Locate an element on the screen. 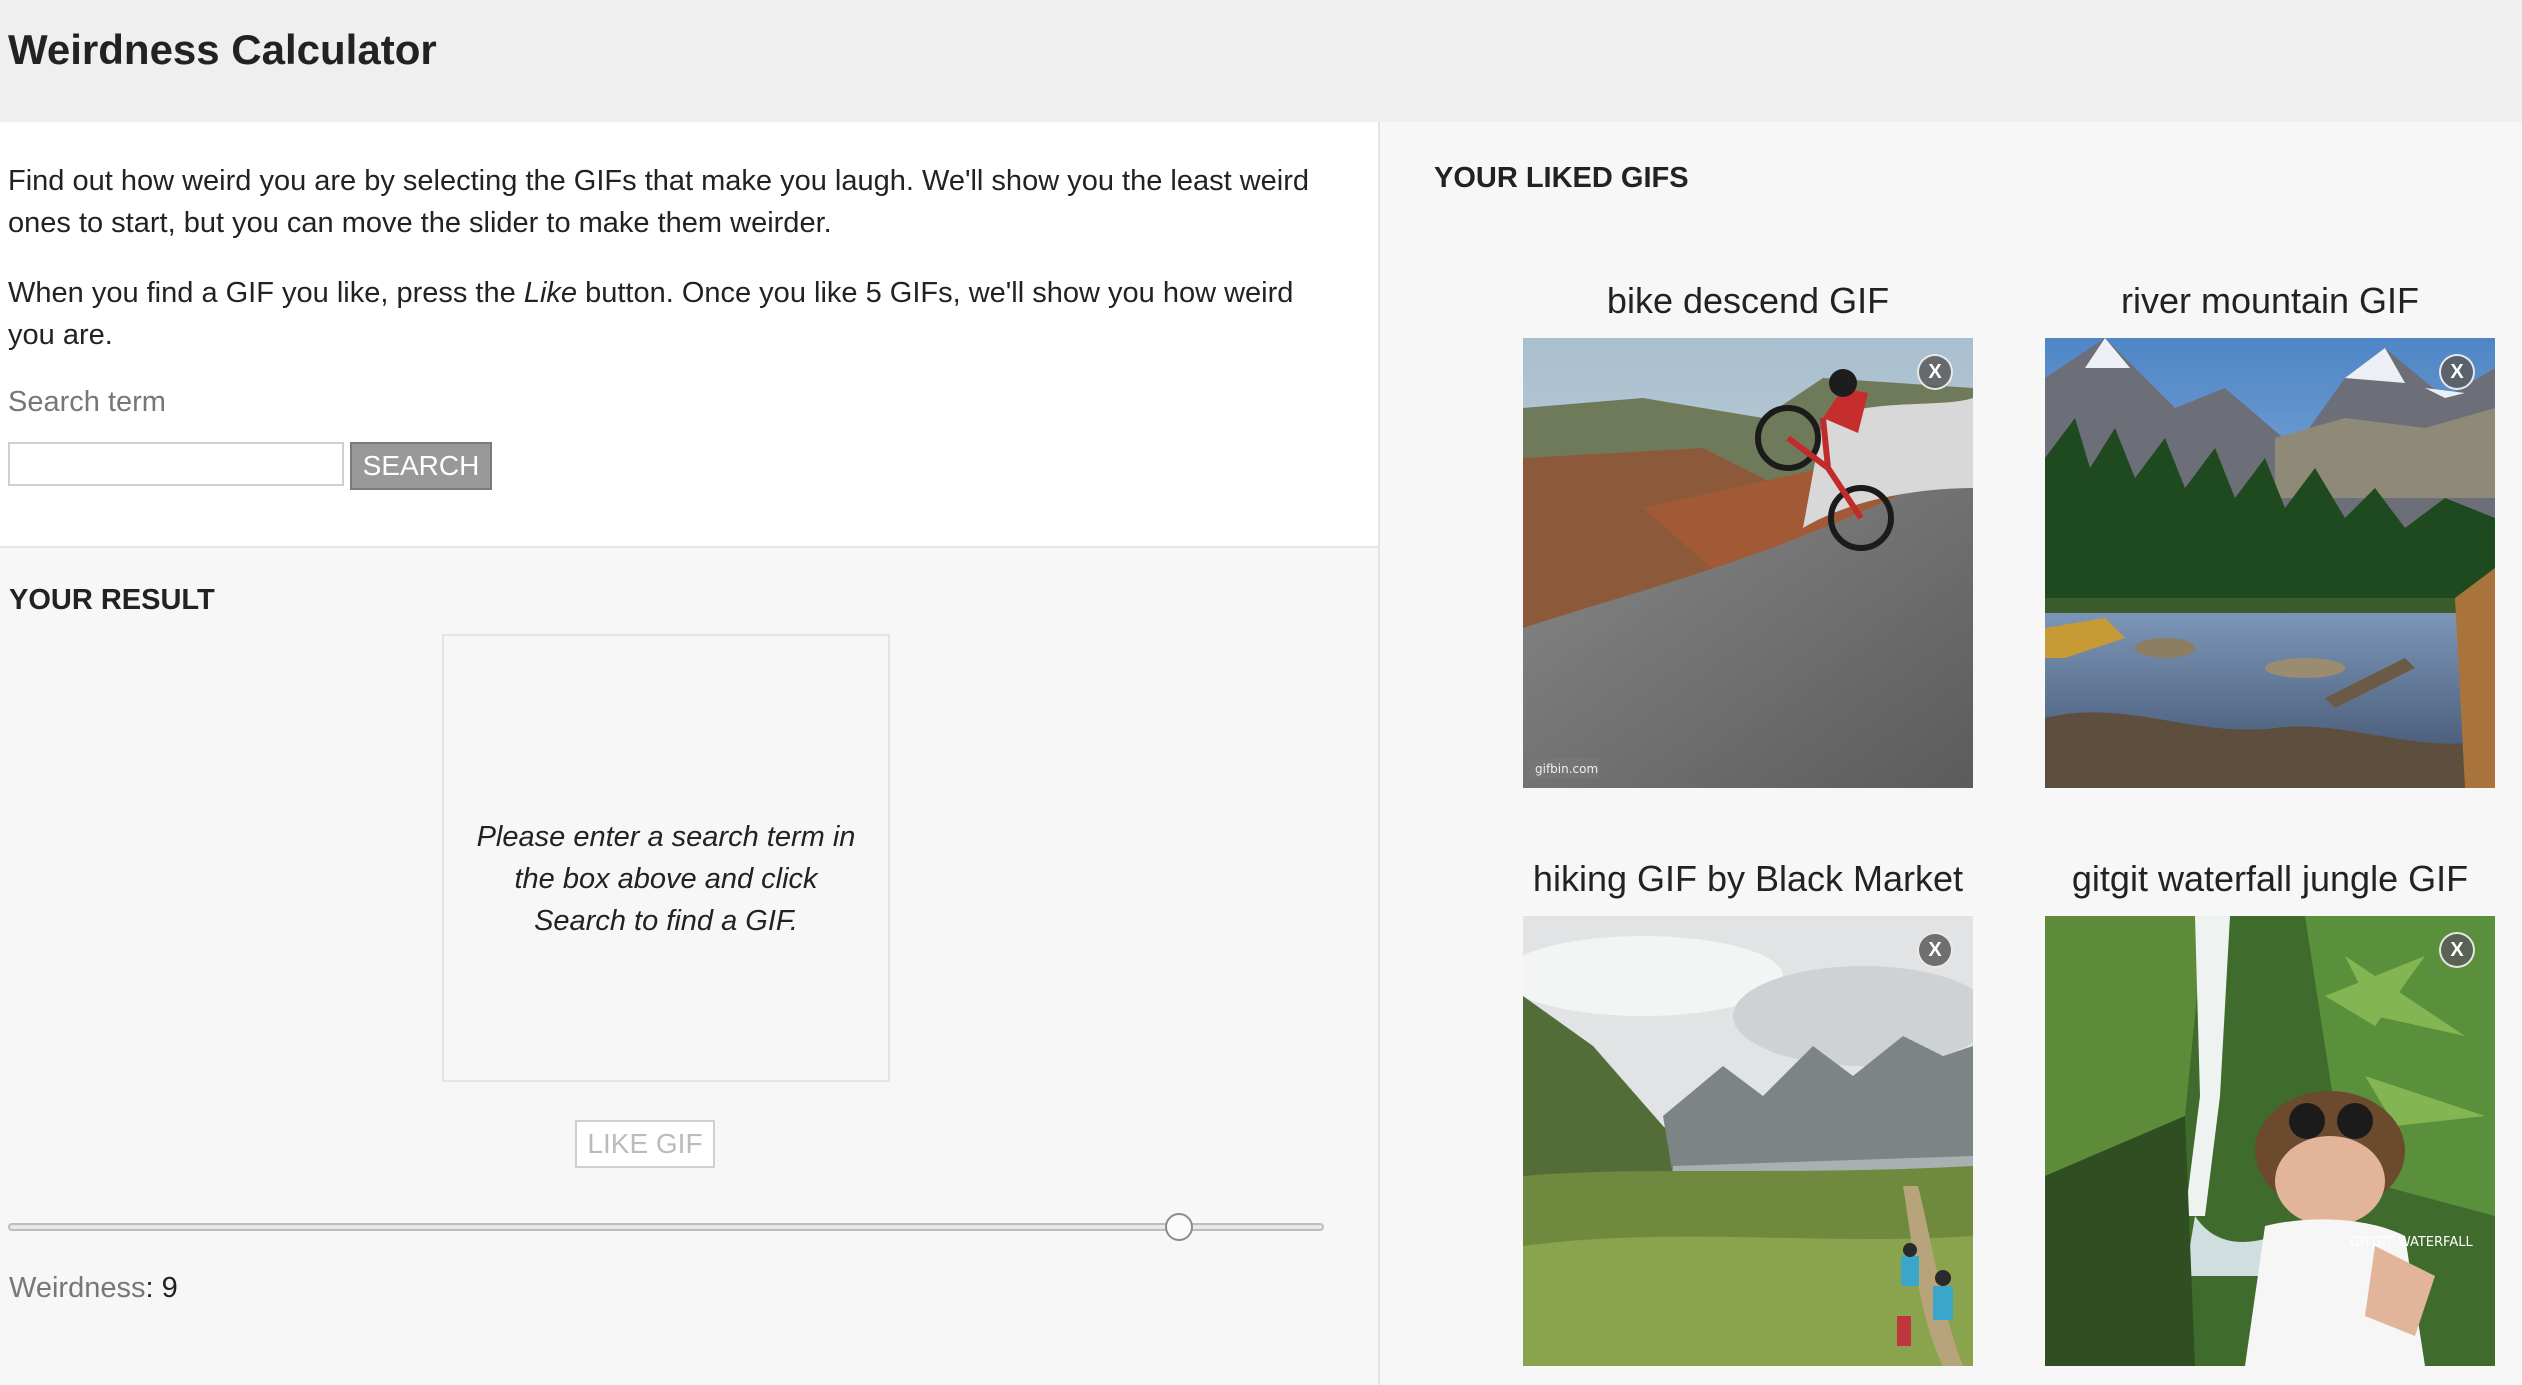 The image size is (2522, 1385). search-label: Search term is located at coordinates (87, 402).